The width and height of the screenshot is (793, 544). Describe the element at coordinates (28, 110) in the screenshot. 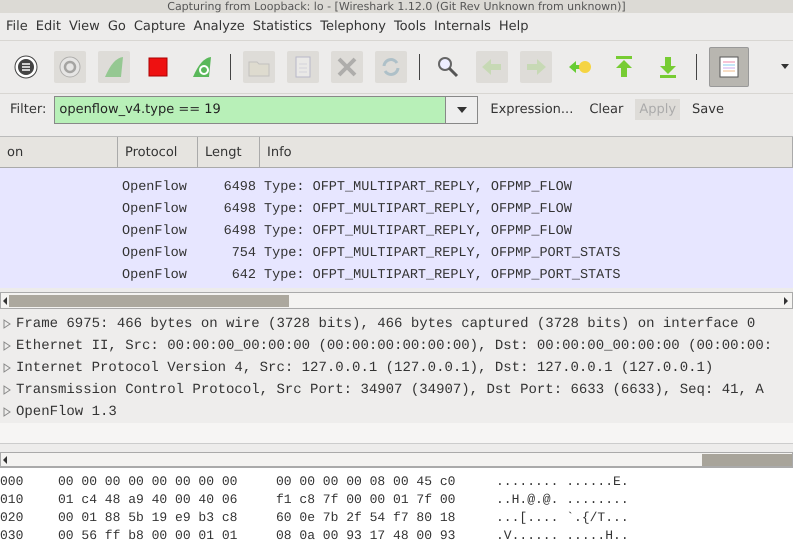

I see `filter-label: Filter:` at that location.